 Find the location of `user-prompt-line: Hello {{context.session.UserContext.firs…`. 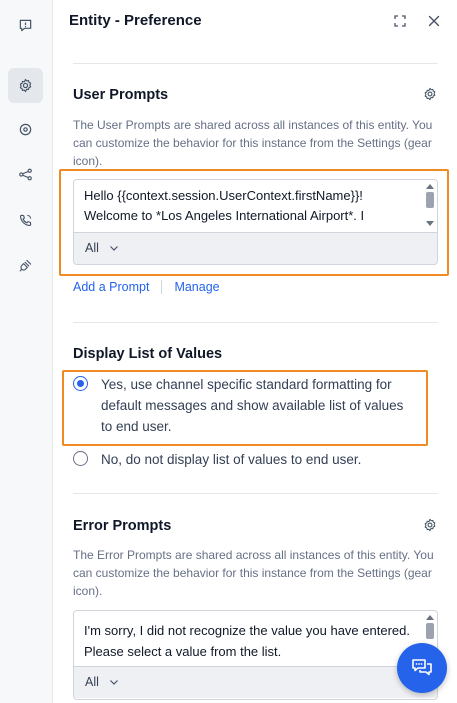

user-prompt-line: Hello {{context.session.UserContext.firs… is located at coordinates (223, 195).